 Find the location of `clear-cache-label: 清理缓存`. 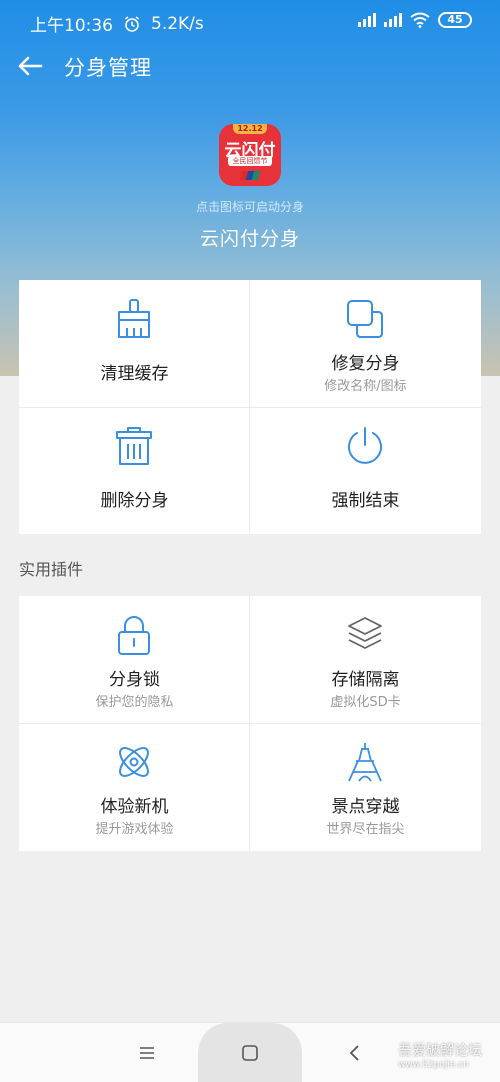

clear-cache-label: 清理缓存 is located at coordinates (134, 374).